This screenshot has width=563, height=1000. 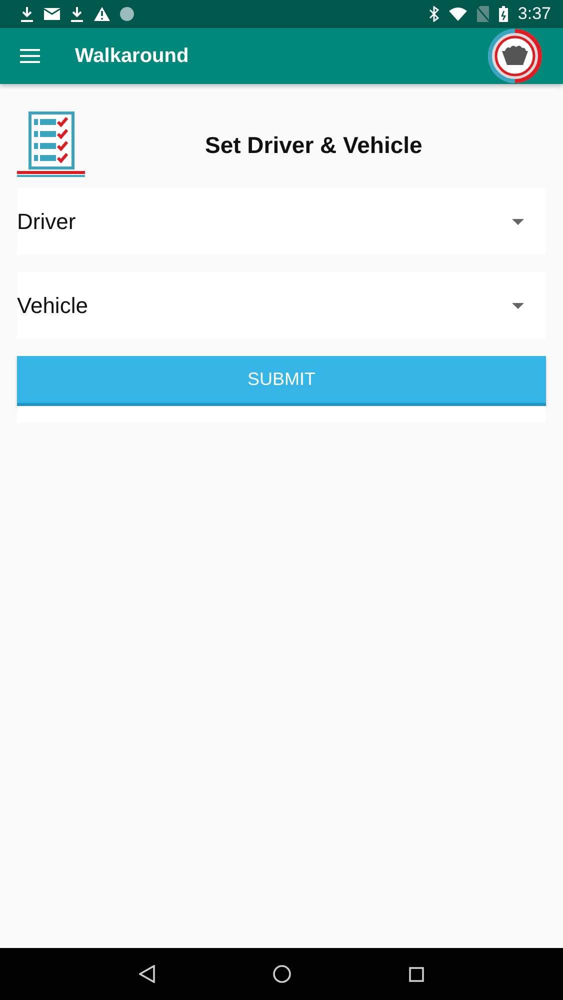 What do you see at coordinates (30, 56) in the screenshot?
I see `menu-icon` at bounding box center [30, 56].